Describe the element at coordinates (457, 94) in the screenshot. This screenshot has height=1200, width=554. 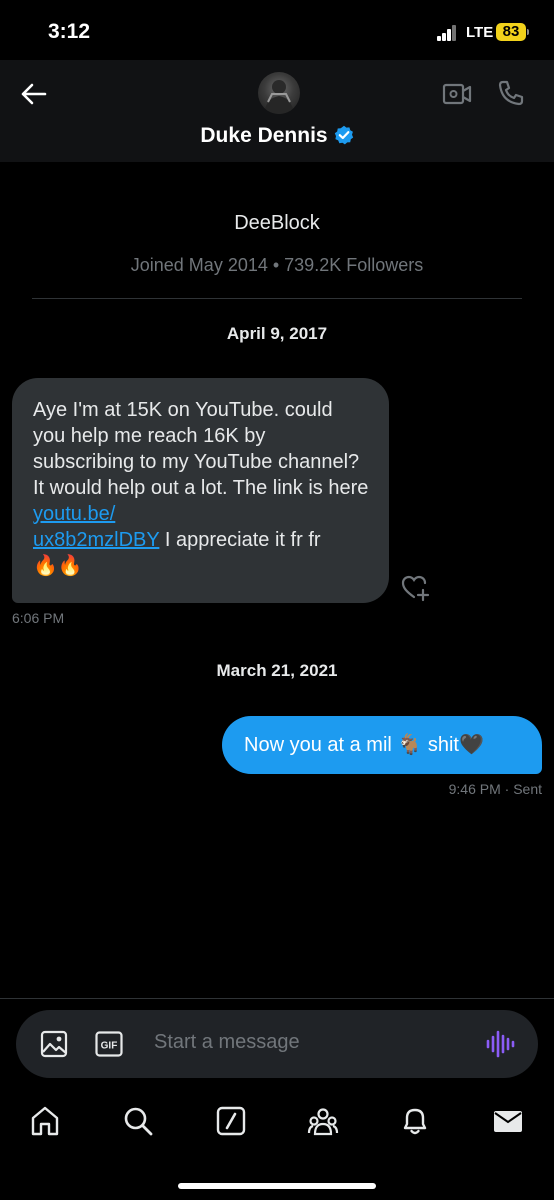
I see `video-call-icon` at that location.